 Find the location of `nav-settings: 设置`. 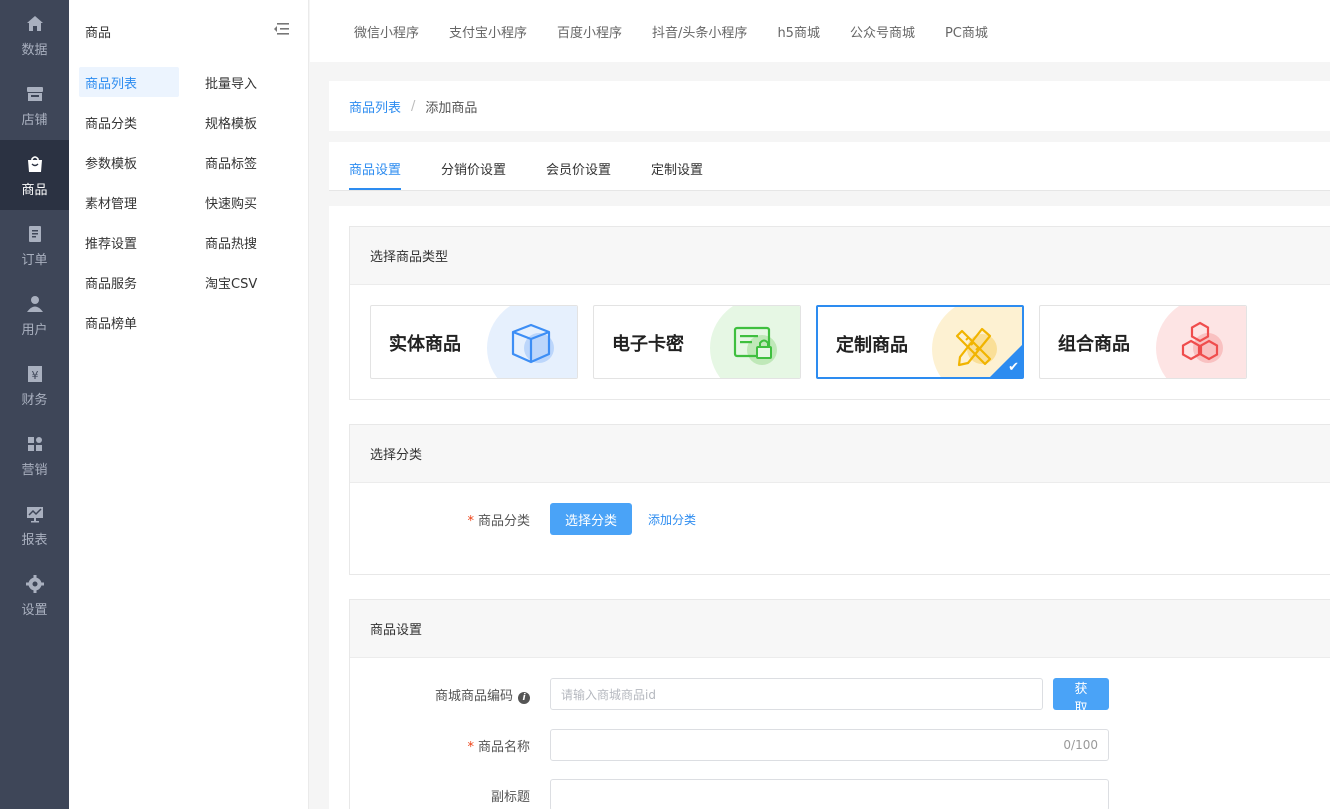

nav-settings: 设置 is located at coordinates (34, 595).